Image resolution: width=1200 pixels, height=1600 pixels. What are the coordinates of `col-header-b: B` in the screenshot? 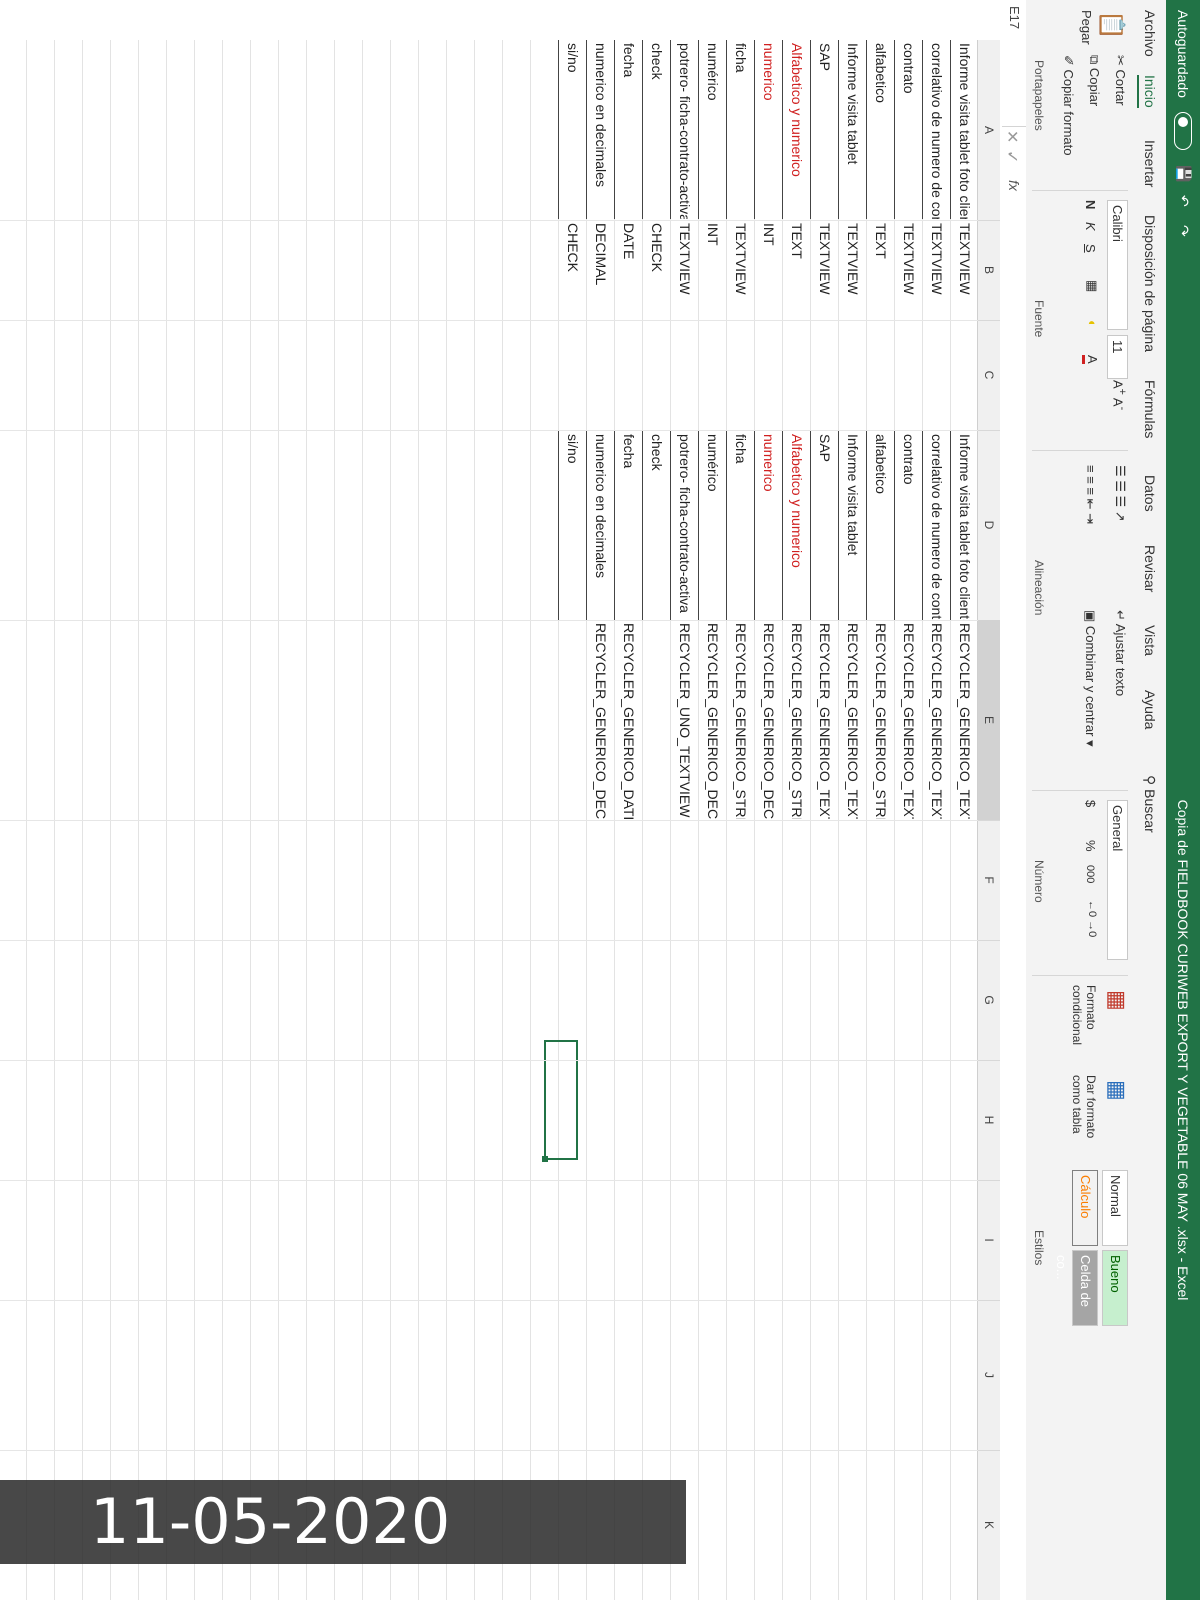 It's located at (989, 270).